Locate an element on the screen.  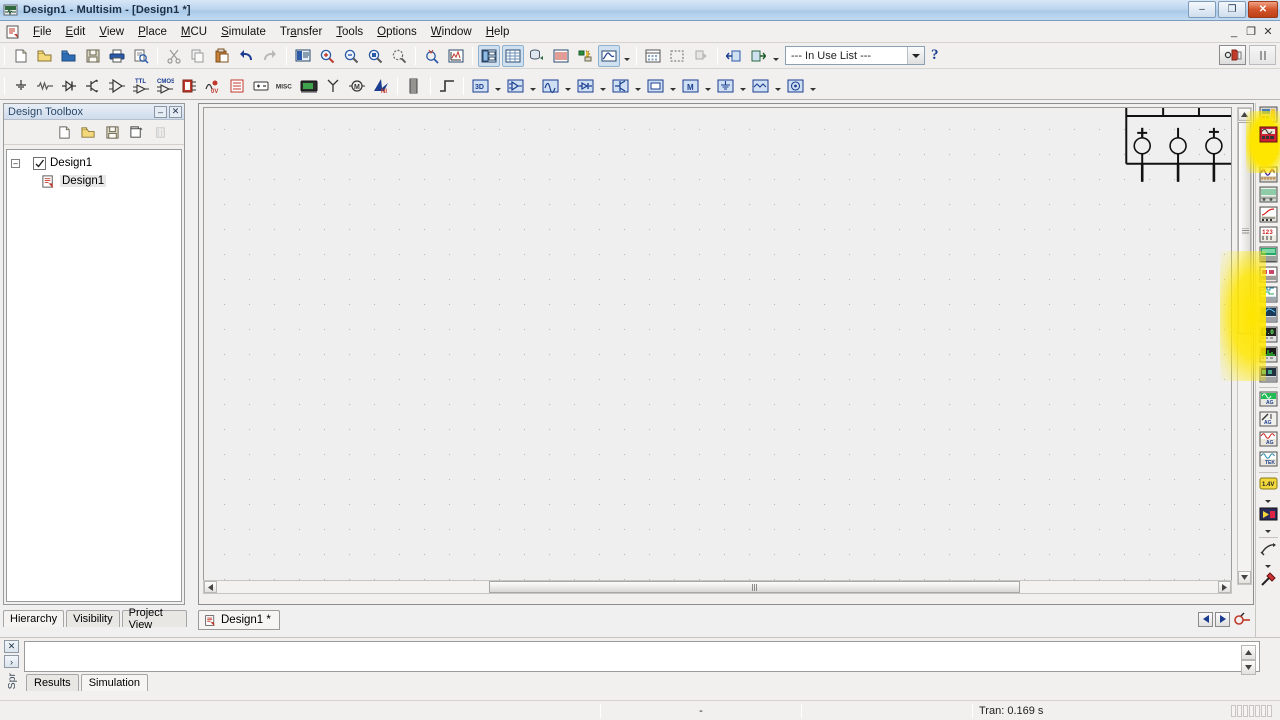
back-annotate-icon is located at coordinates (701, 56).